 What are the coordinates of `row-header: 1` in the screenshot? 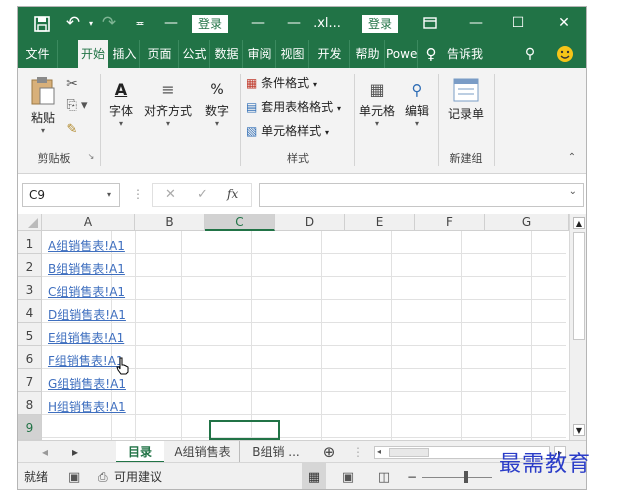 It's located at (30, 242).